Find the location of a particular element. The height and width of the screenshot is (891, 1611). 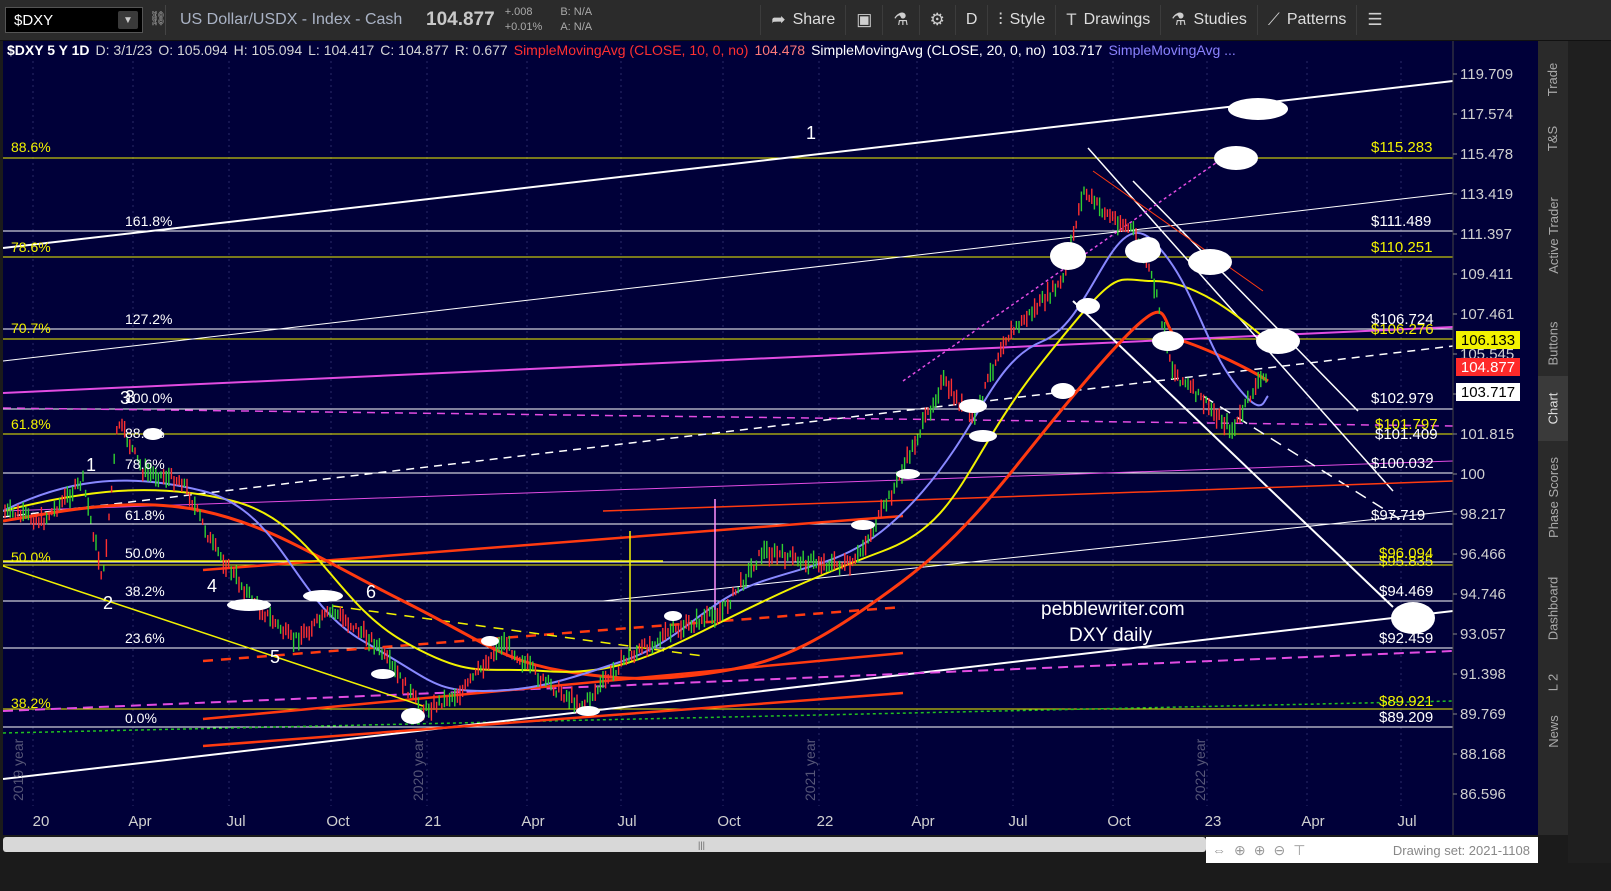

header-low: L: 104.417 is located at coordinates (341, 50).